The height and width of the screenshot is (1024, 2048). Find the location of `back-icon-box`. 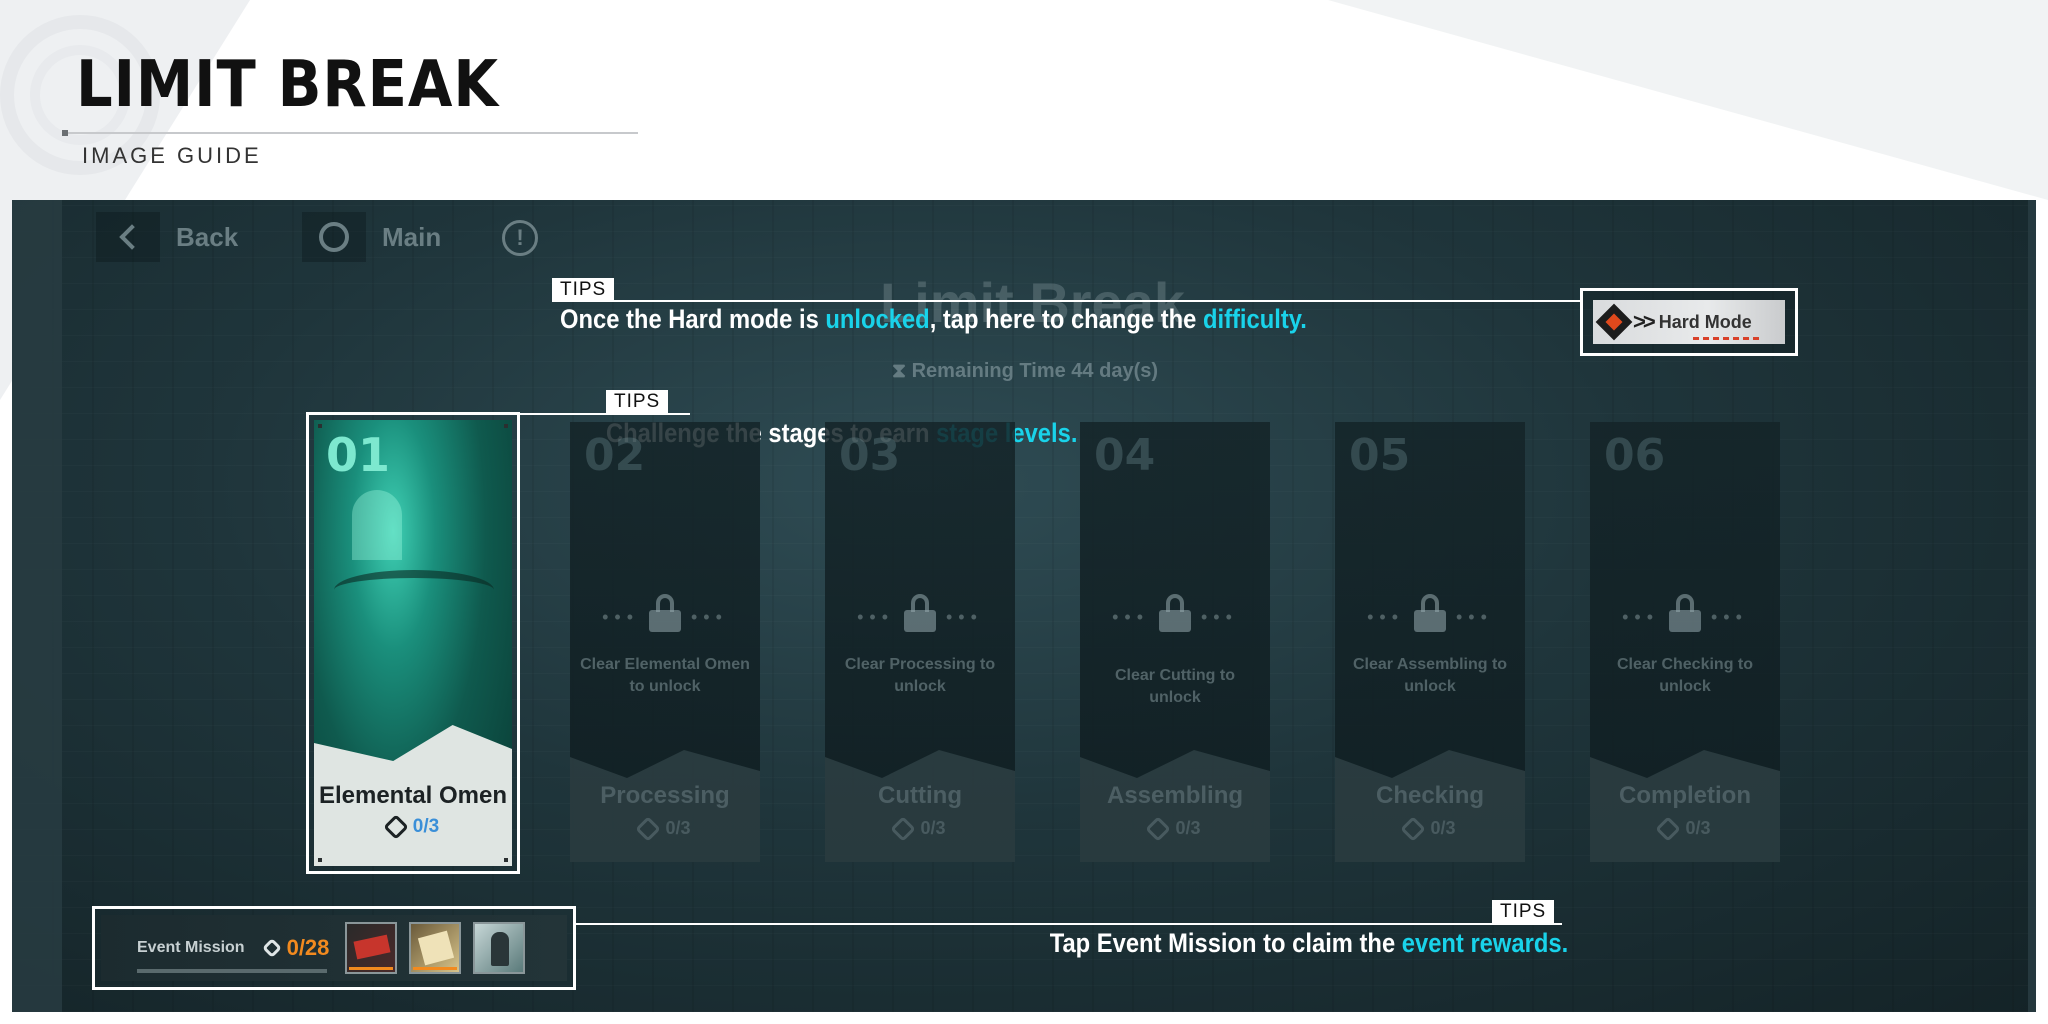

back-icon-box is located at coordinates (128, 237).